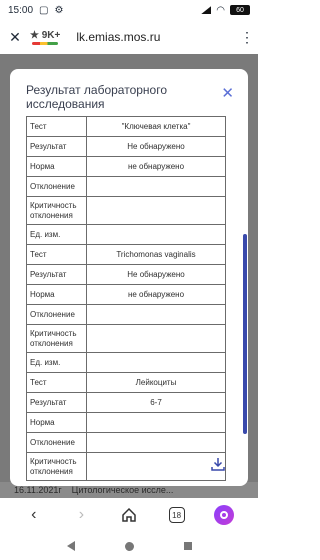 The width and height of the screenshot is (320, 560). What do you see at coordinates (150, 37) in the screenshot?
I see `url-field: lk.emias.mos.ru` at bounding box center [150, 37].